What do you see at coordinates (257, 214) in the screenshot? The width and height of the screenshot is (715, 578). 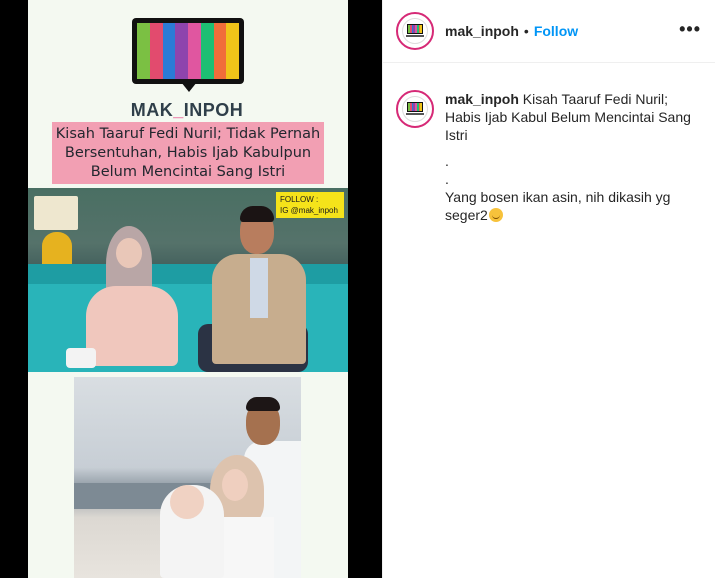 I see `man-hair` at bounding box center [257, 214].